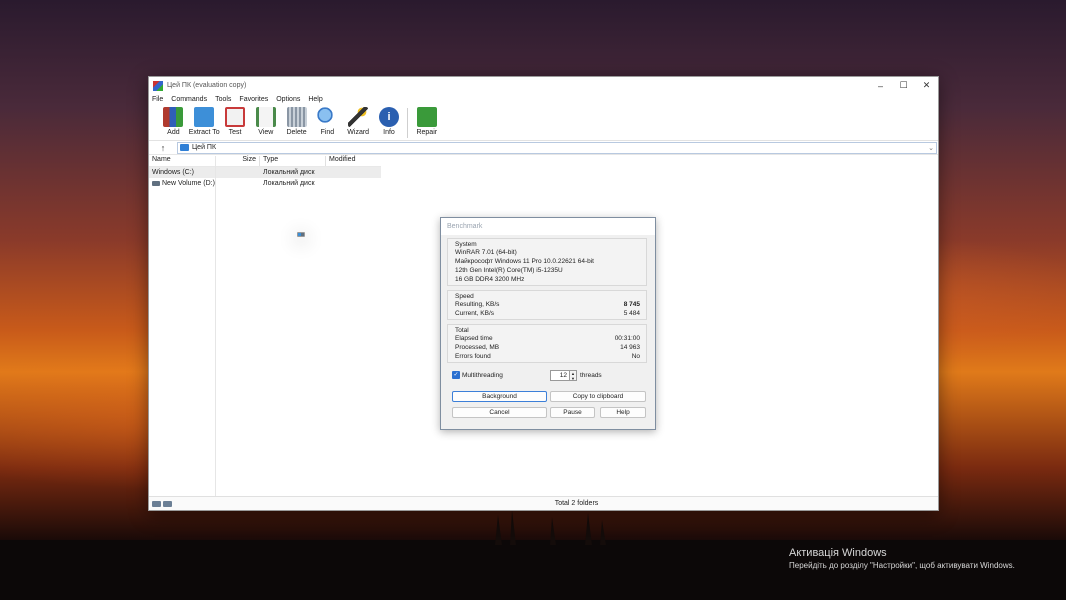 This screenshot has width=1066, height=600. Describe the element at coordinates (462, 330) in the screenshot. I see `total-heading: Total` at that location.